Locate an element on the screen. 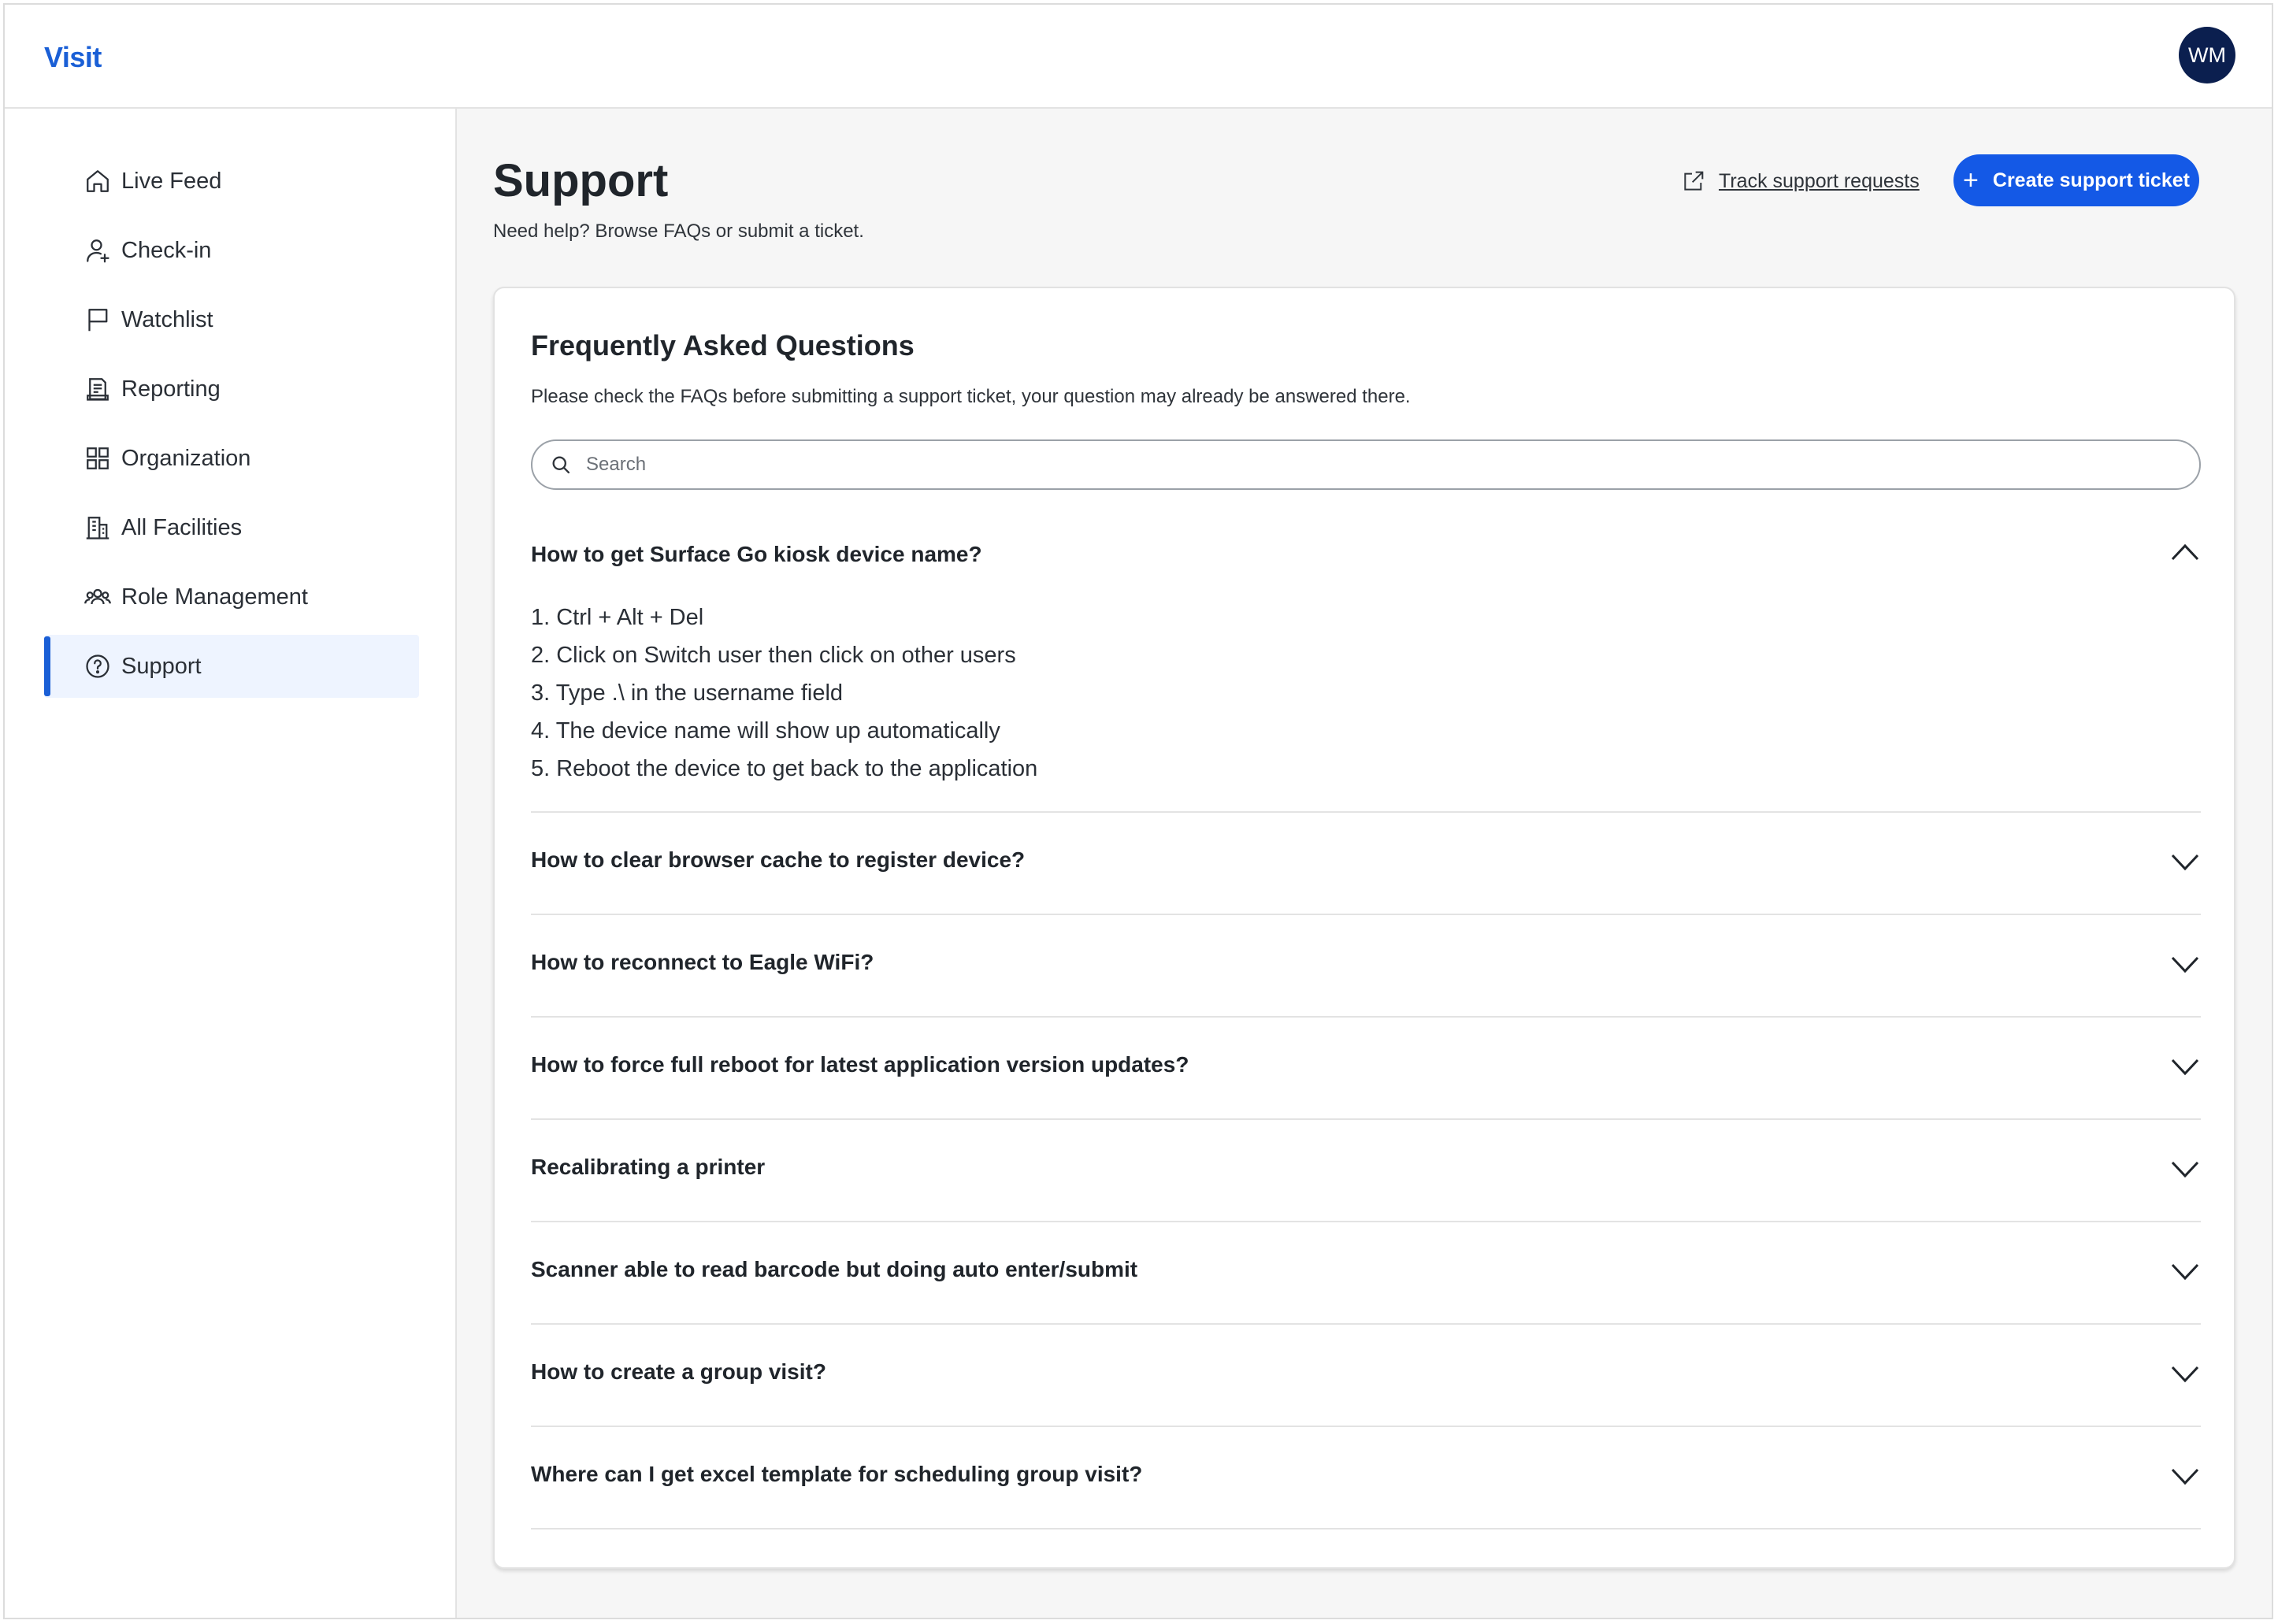  user-avatar: WM is located at coordinates (2207, 55).